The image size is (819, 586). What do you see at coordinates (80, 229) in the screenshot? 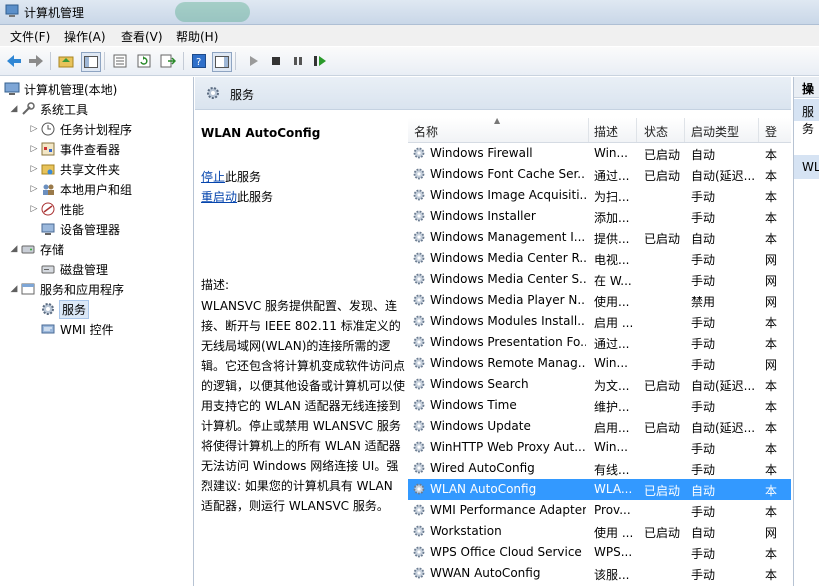
I see `tree-item-device-manager: 设备管理器` at bounding box center [80, 229].